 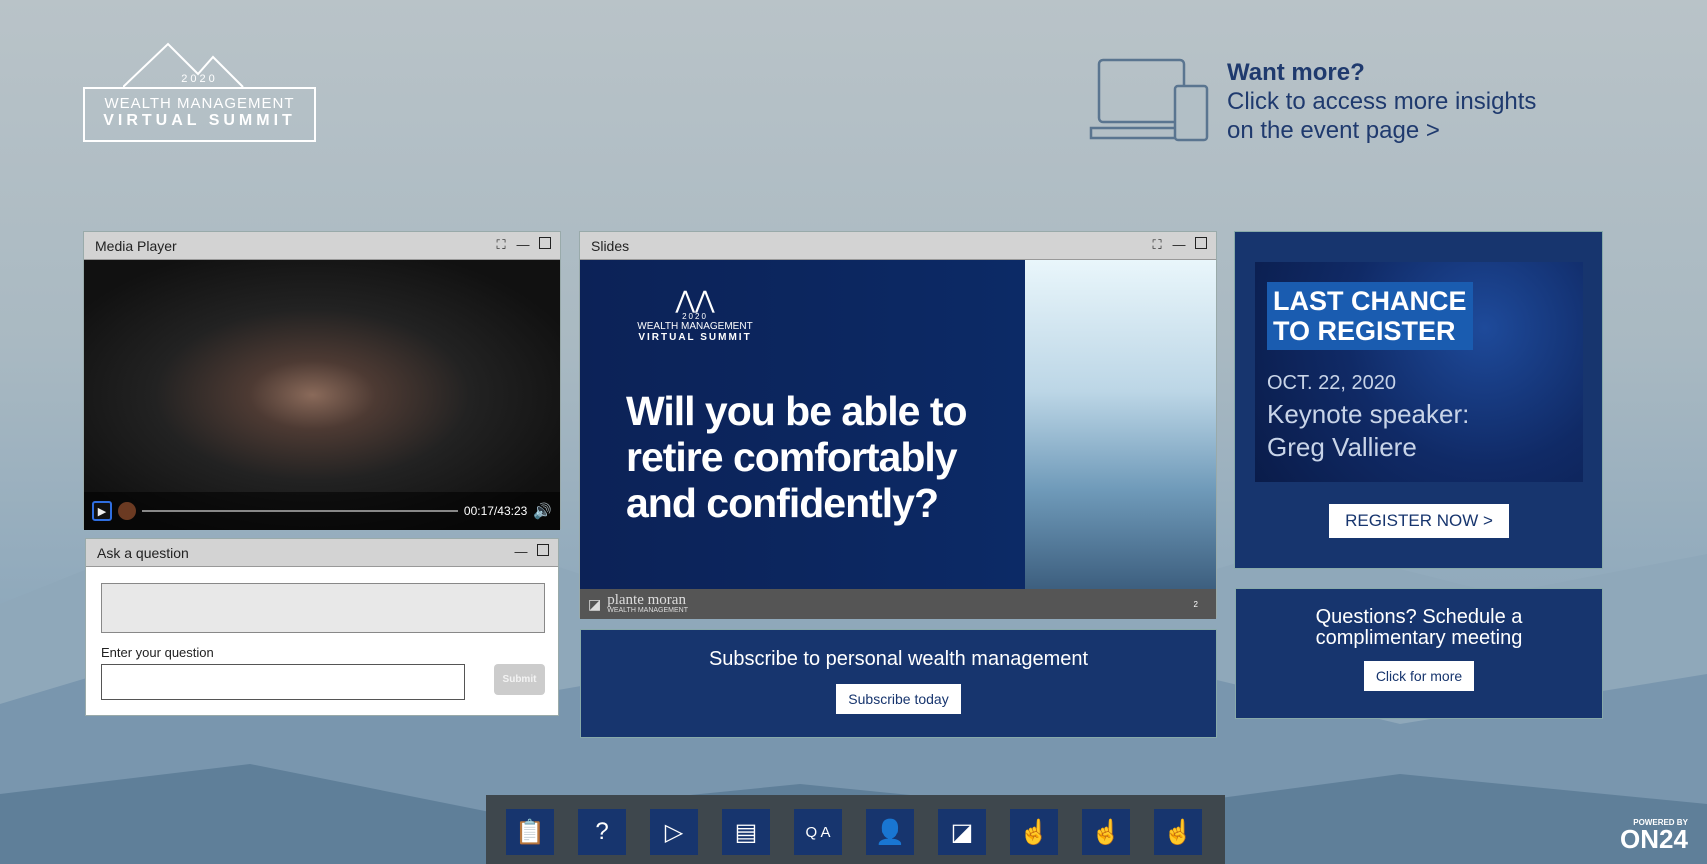 What do you see at coordinates (199, 120) in the screenshot?
I see `logo-line2: VIRTUAL SUMMIT` at bounding box center [199, 120].